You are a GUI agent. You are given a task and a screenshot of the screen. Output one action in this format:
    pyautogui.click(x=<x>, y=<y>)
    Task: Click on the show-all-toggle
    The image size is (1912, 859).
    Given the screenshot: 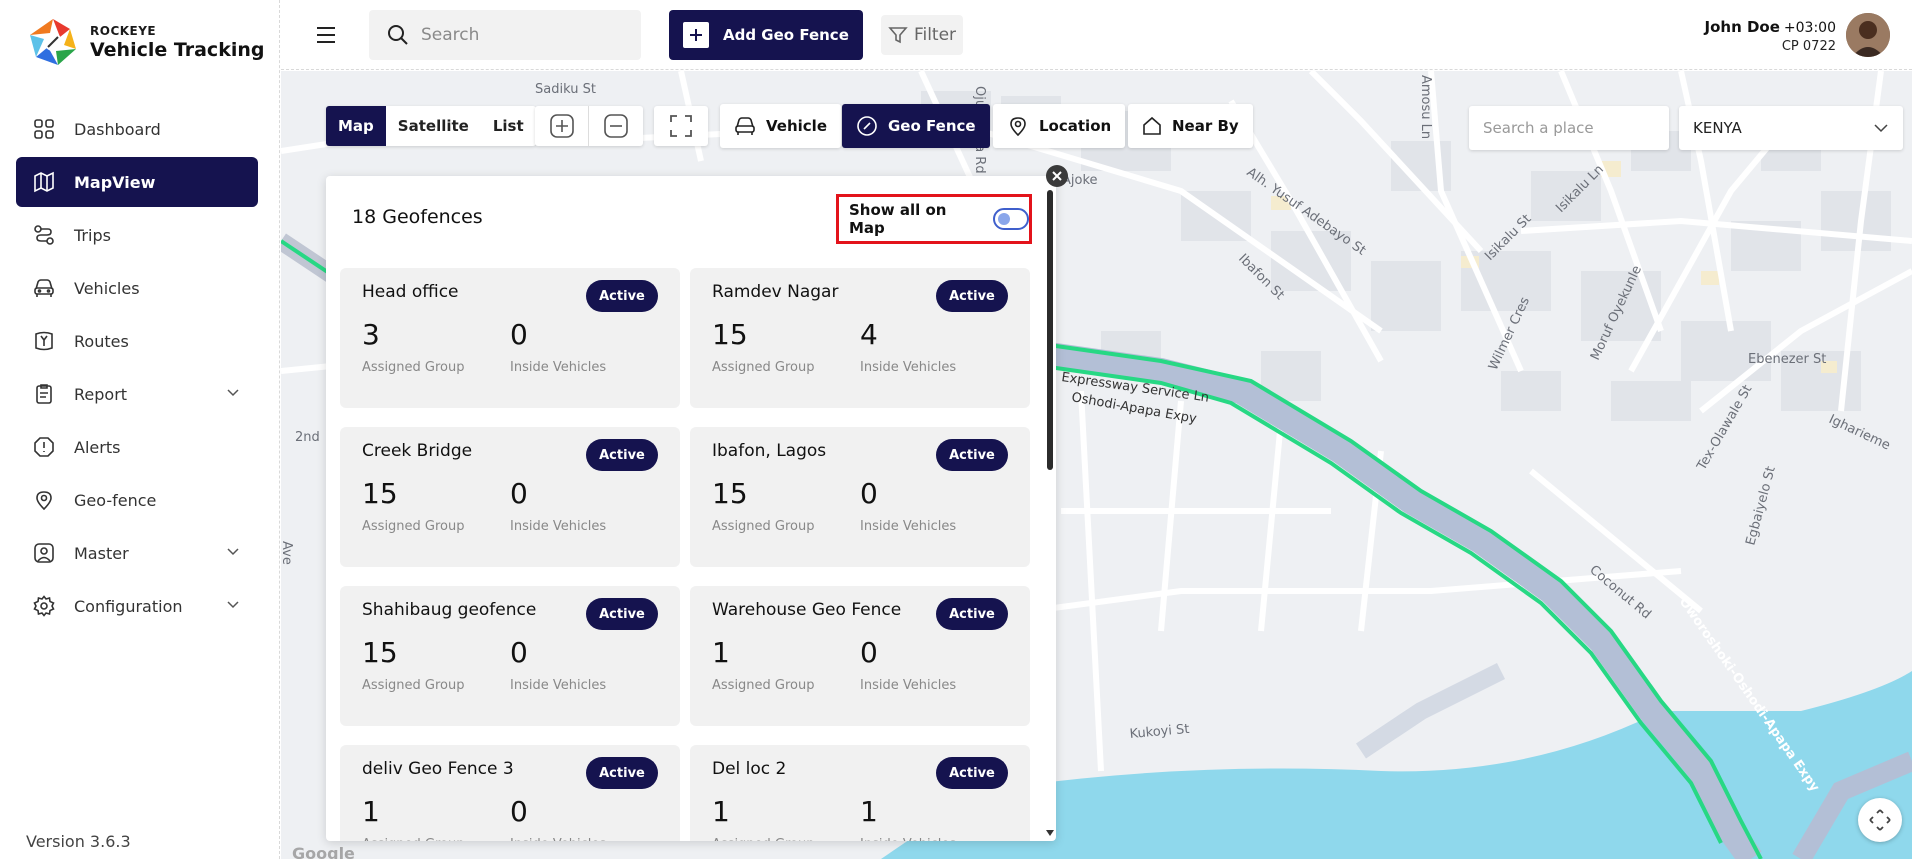 What is the action you would take?
    pyautogui.click(x=1011, y=219)
    